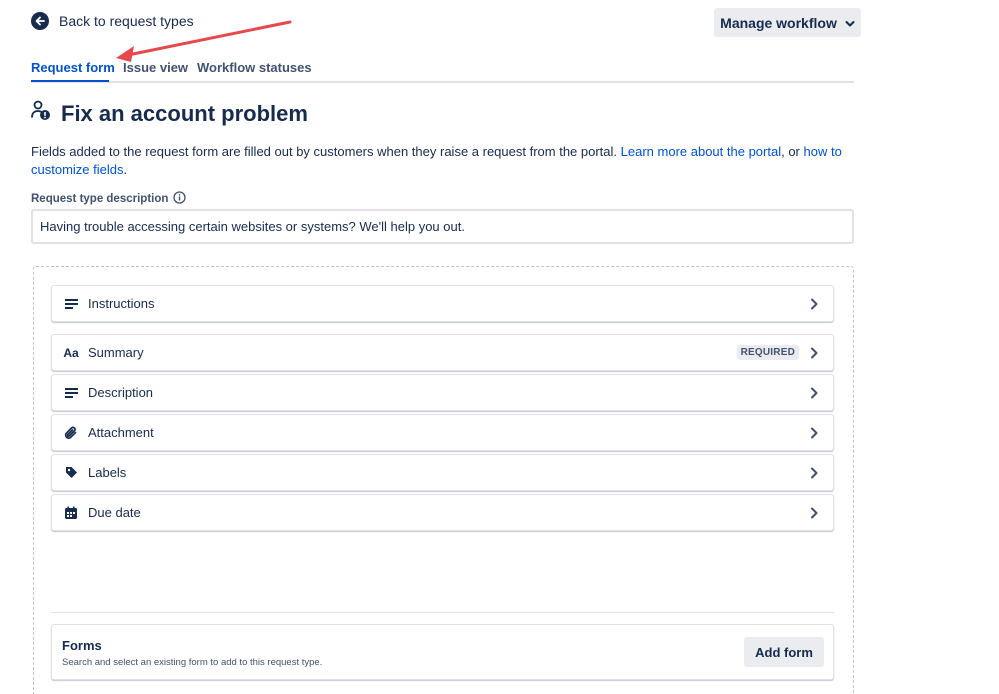  What do you see at coordinates (442, 303) in the screenshot?
I see `field-row-instructions: Instructions` at bounding box center [442, 303].